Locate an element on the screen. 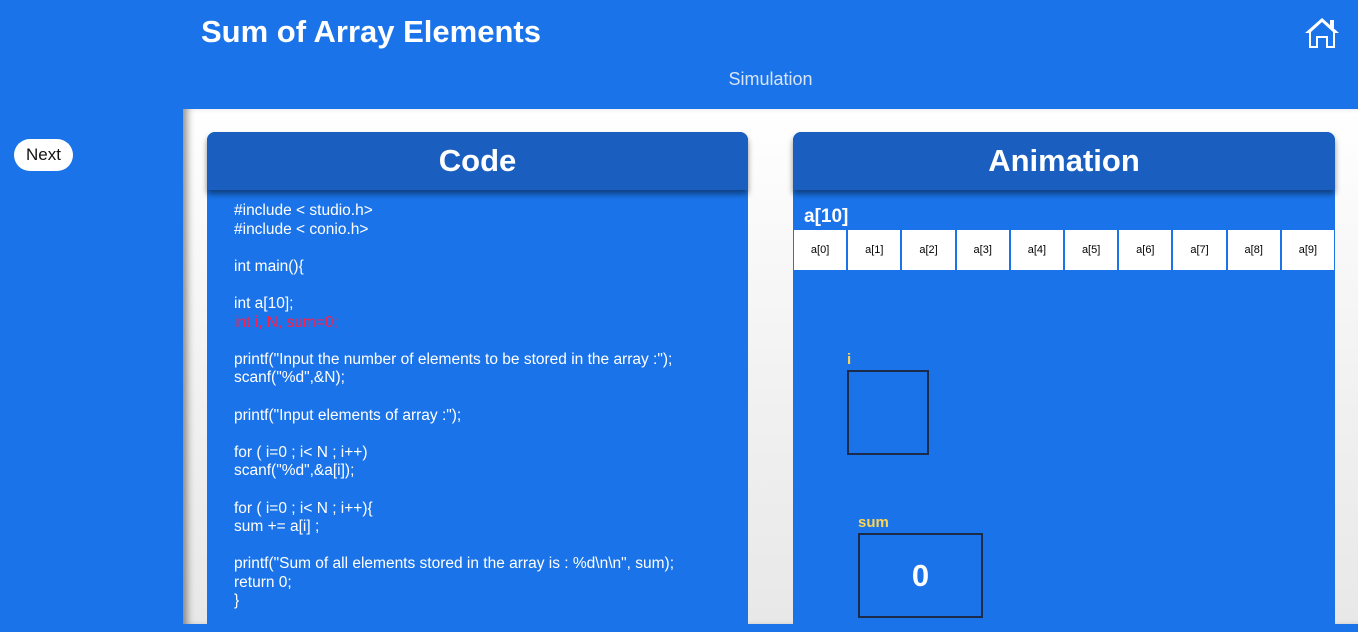 This screenshot has width=1358, height=632. array-cell: a[2] is located at coordinates (928, 250).